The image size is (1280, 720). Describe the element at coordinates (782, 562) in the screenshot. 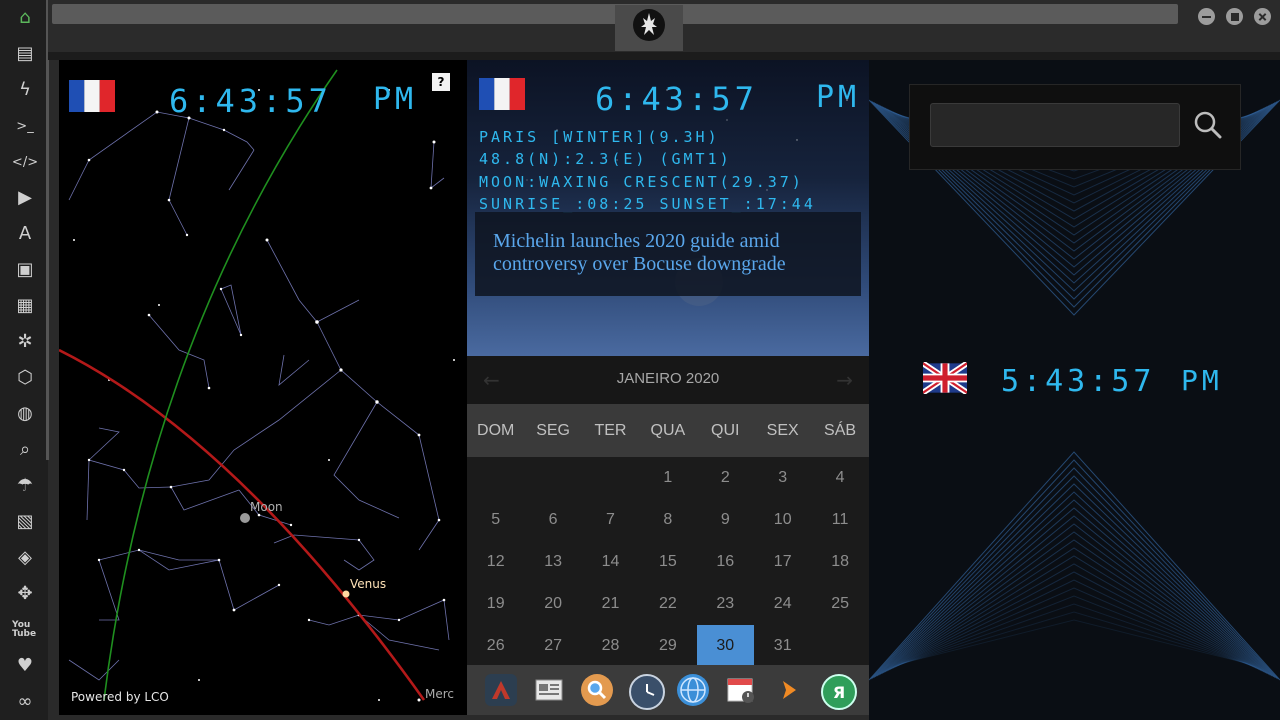

I see `calendar-day: 17` at that location.